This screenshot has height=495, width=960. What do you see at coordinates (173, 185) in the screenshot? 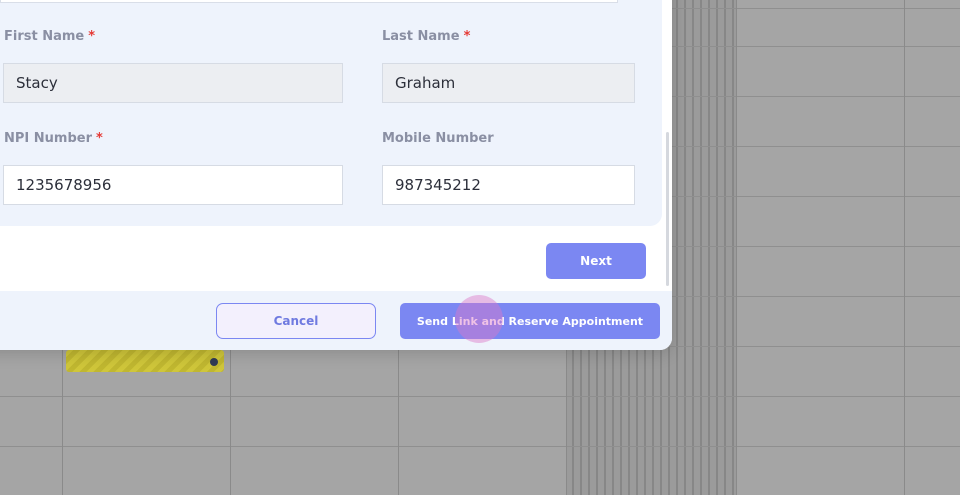
I see `npi-number-input` at bounding box center [173, 185].